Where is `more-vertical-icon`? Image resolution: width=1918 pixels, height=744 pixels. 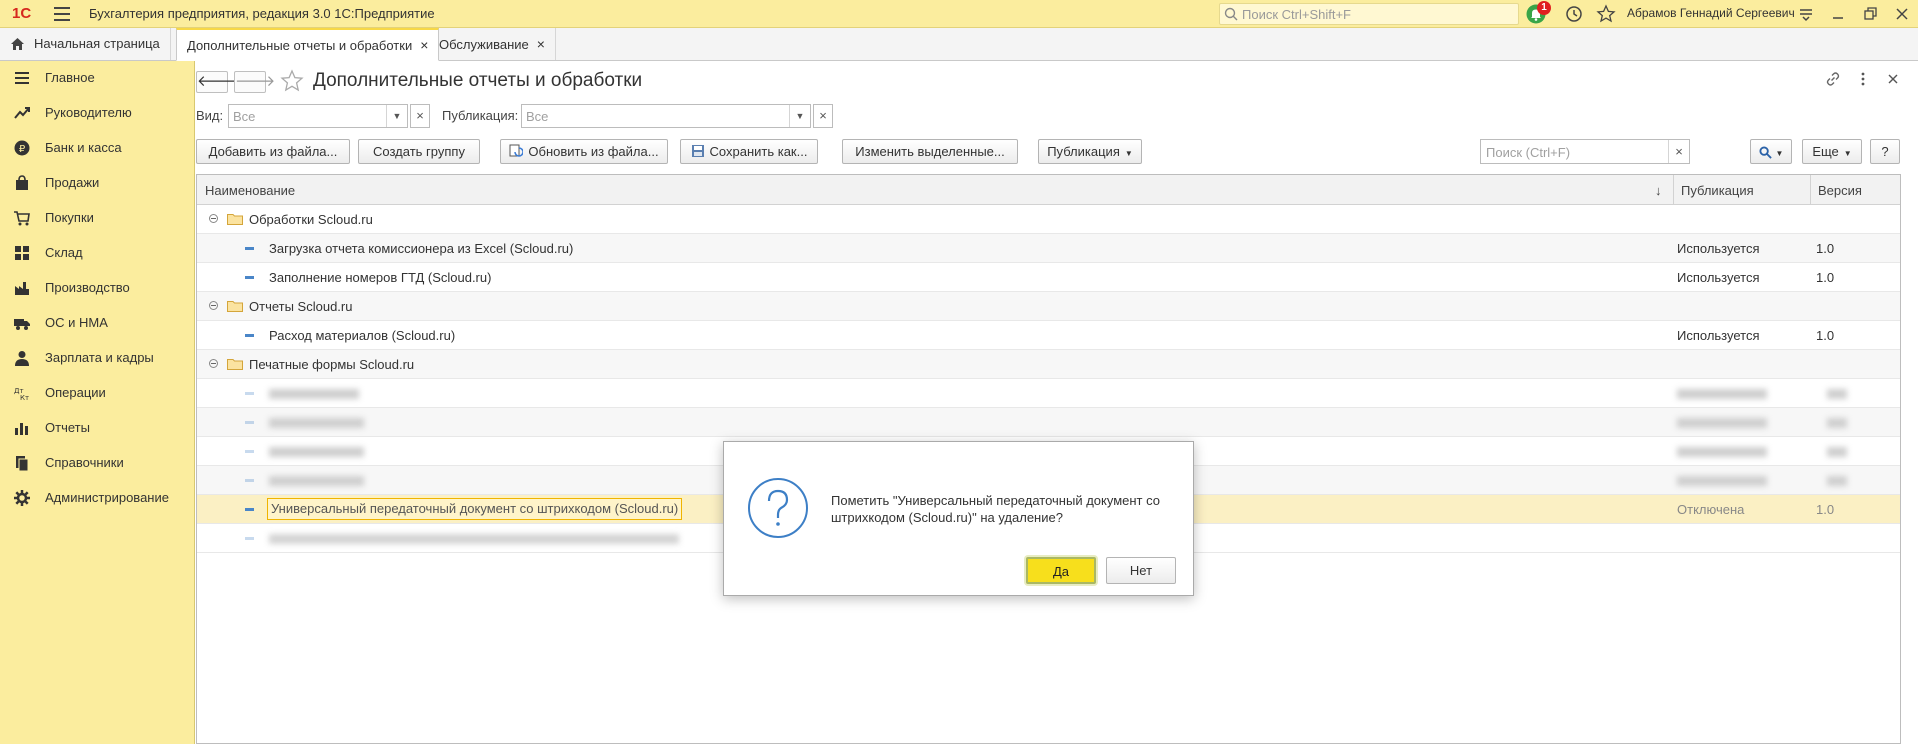
more-vertical-icon is located at coordinates (1863, 82).